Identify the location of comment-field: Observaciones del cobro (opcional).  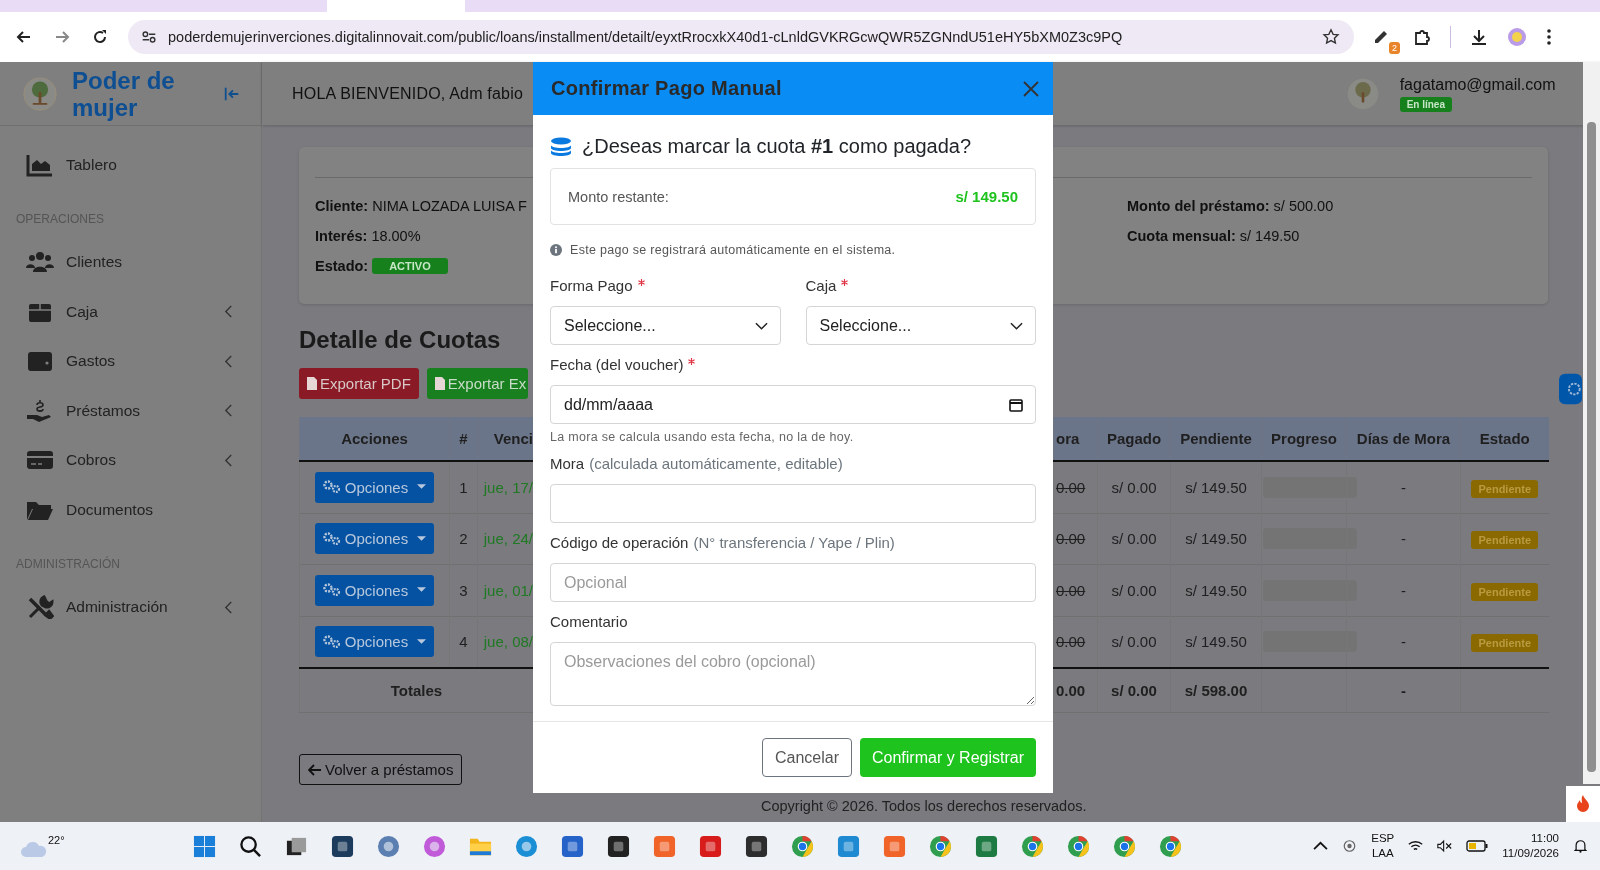
(793, 674).